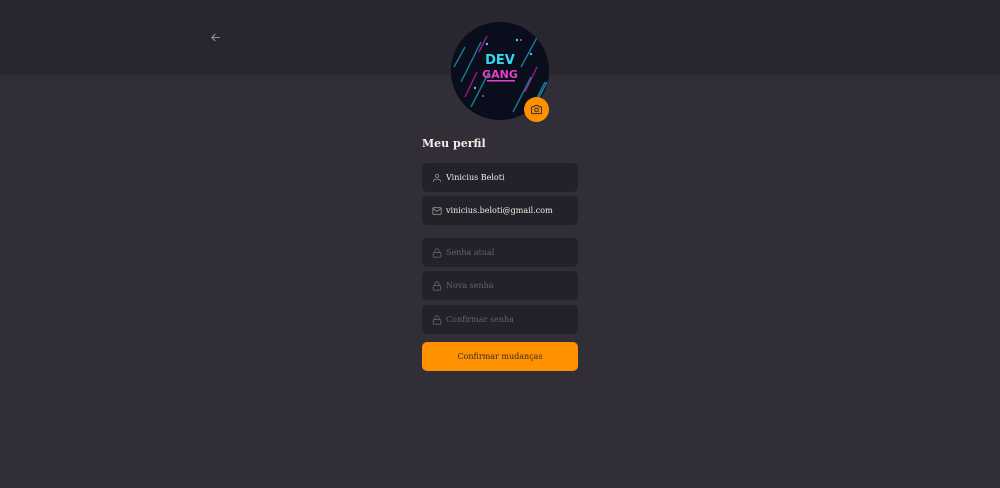  I want to click on email-input, so click(512, 210).